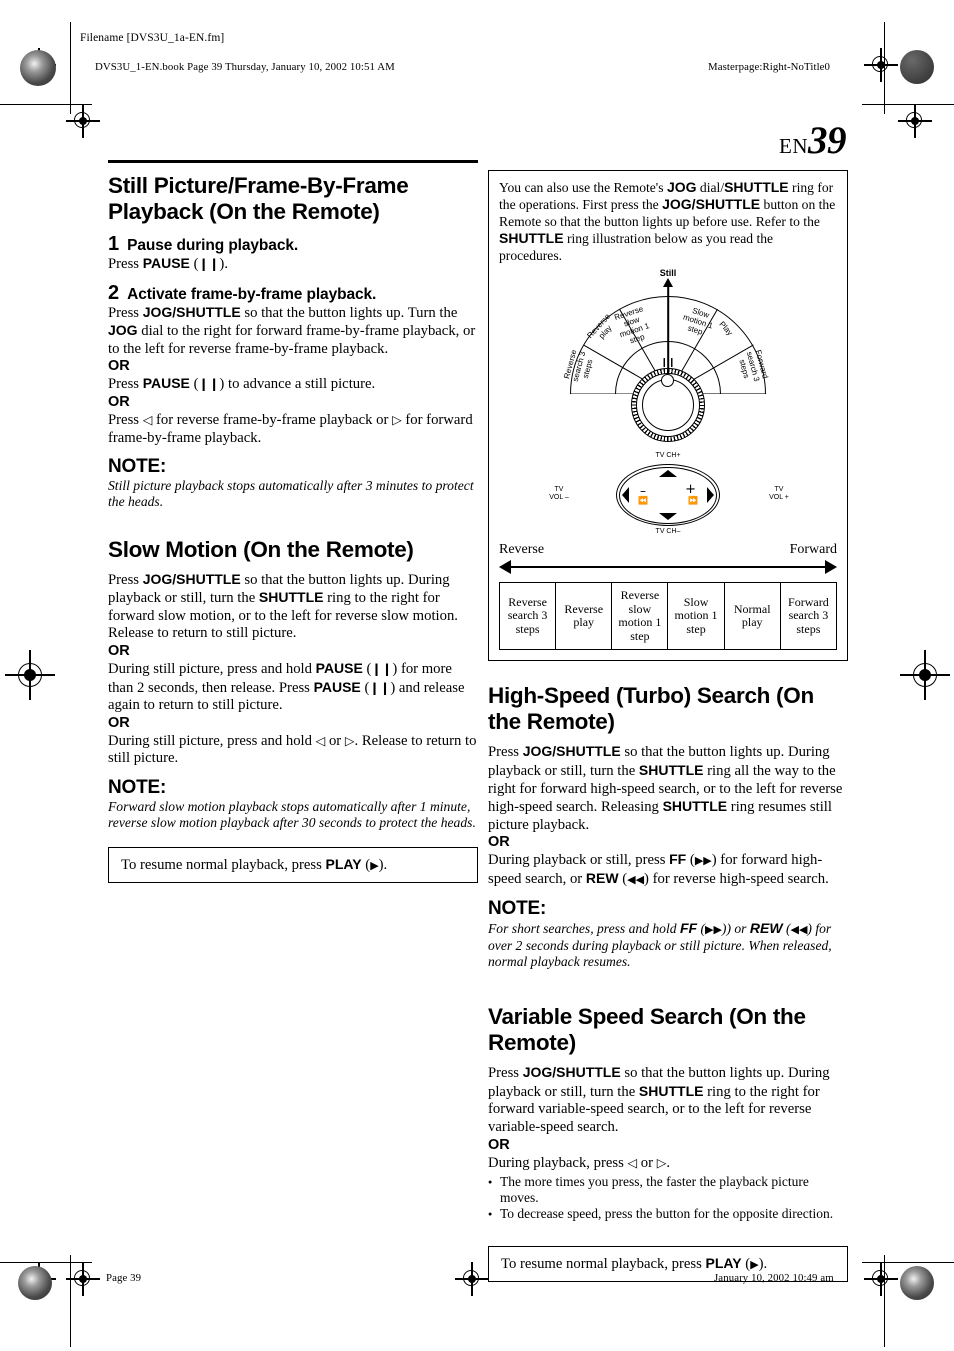 Image resolution: width=954 pixels, height=1351 pixels. I want to click on step-2: 2 Activate frame-by-frame playback., so click(293, 293).